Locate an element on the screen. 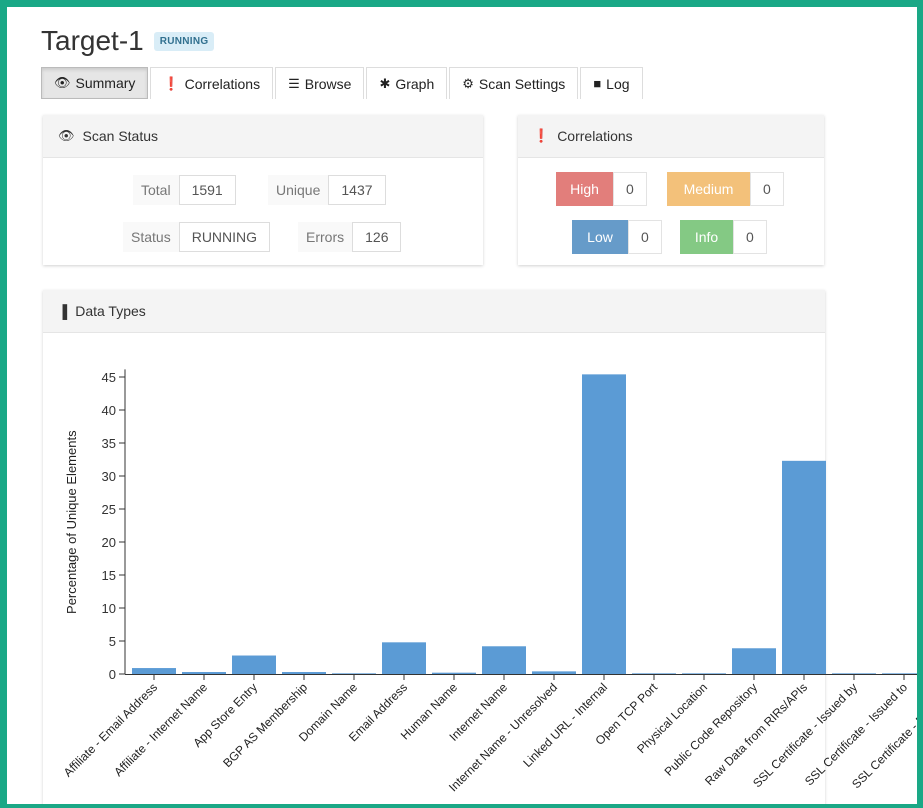  y-tick-label: 10 is located at coordinates (109, 608).